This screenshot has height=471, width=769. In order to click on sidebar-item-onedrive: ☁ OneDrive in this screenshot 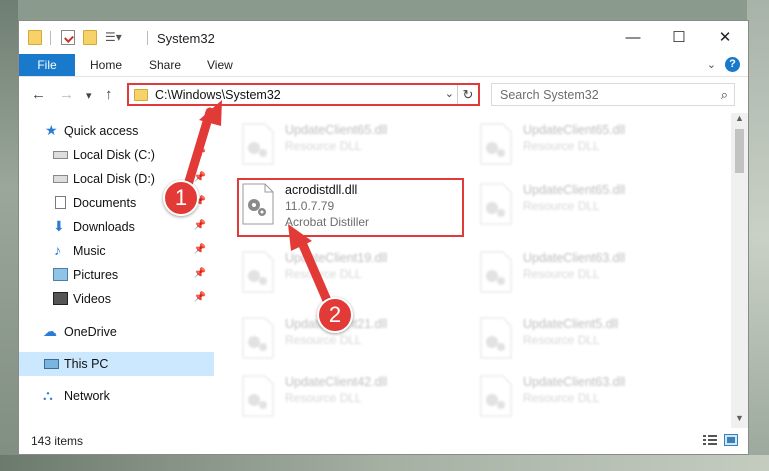, I will do `click(116, 332)`.